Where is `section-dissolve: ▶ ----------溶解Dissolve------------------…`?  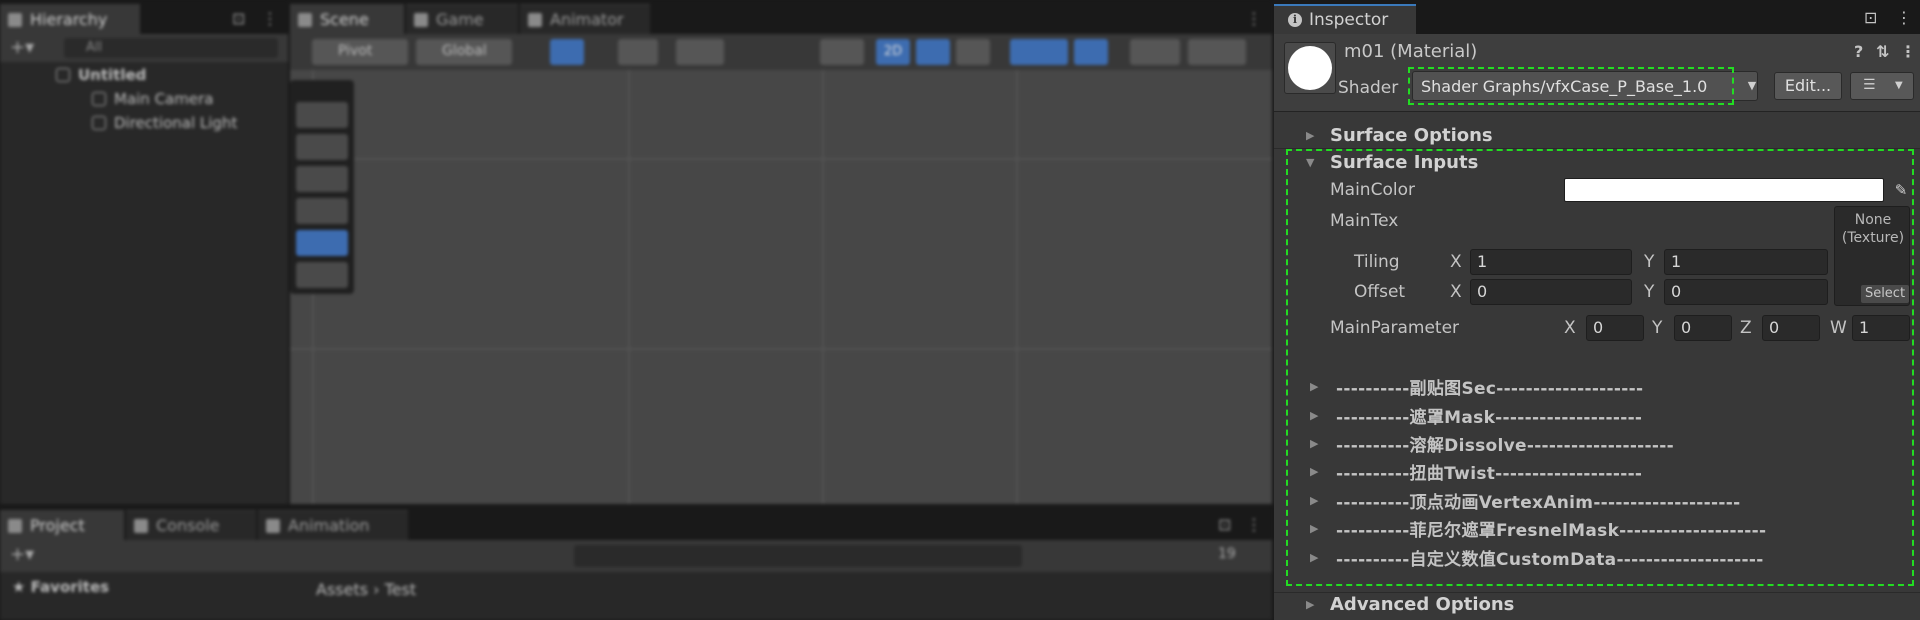
section-dissolve: ▶ ----------溶解Dissolve------------------… is located at coordinates (1597, 443).